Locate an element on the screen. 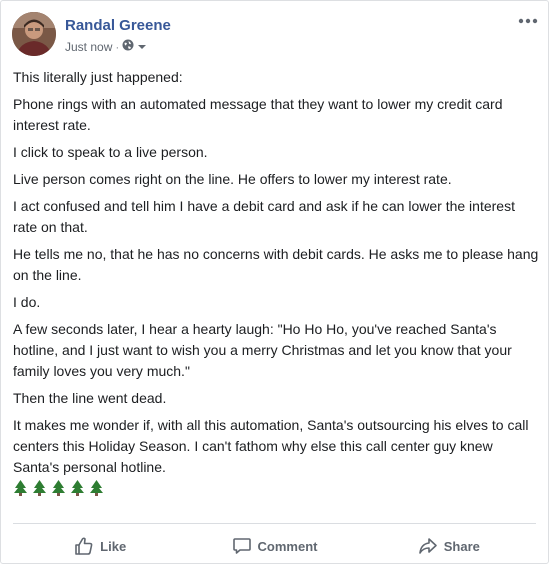  comment-icon is located at coordinates (242, 546).